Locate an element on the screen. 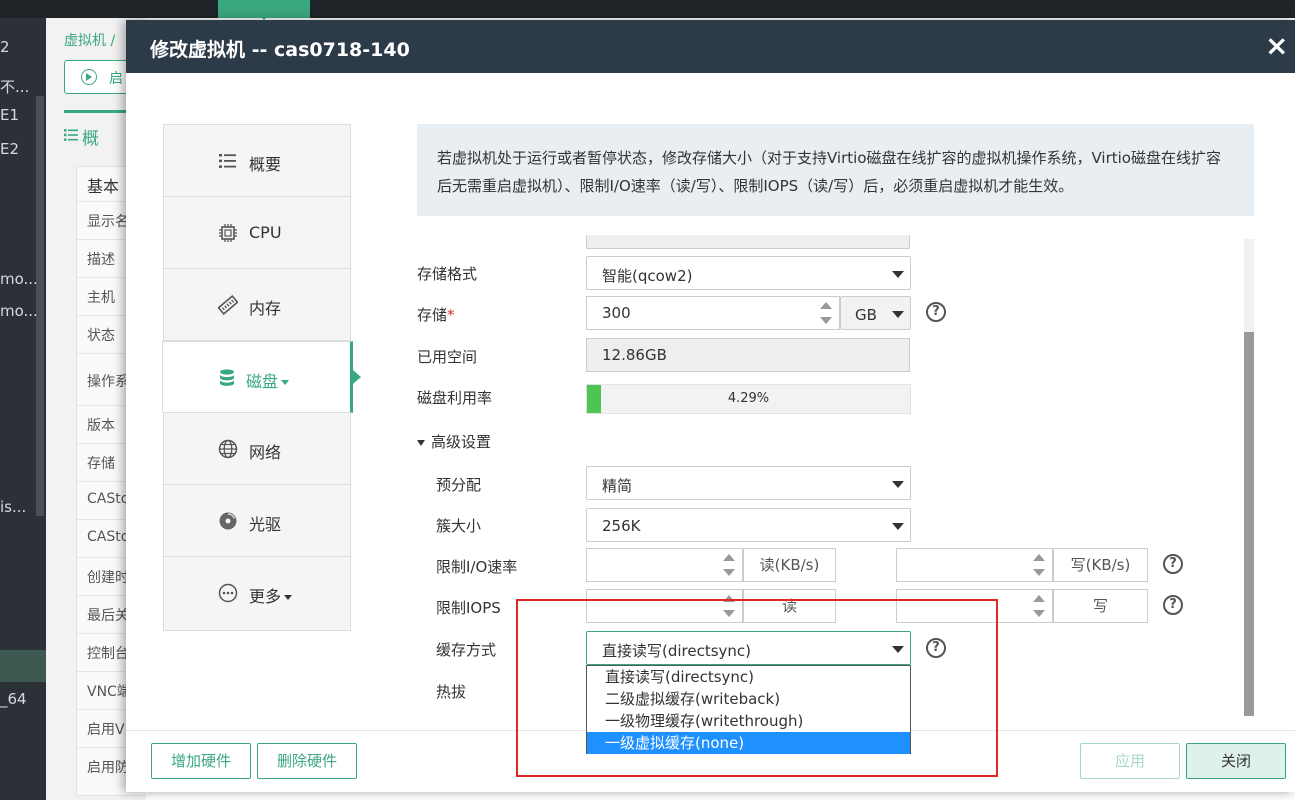 The height and width of the screenshot is (800, 1295). preallocation-select: 精简 is located at coordinates (748, 483).